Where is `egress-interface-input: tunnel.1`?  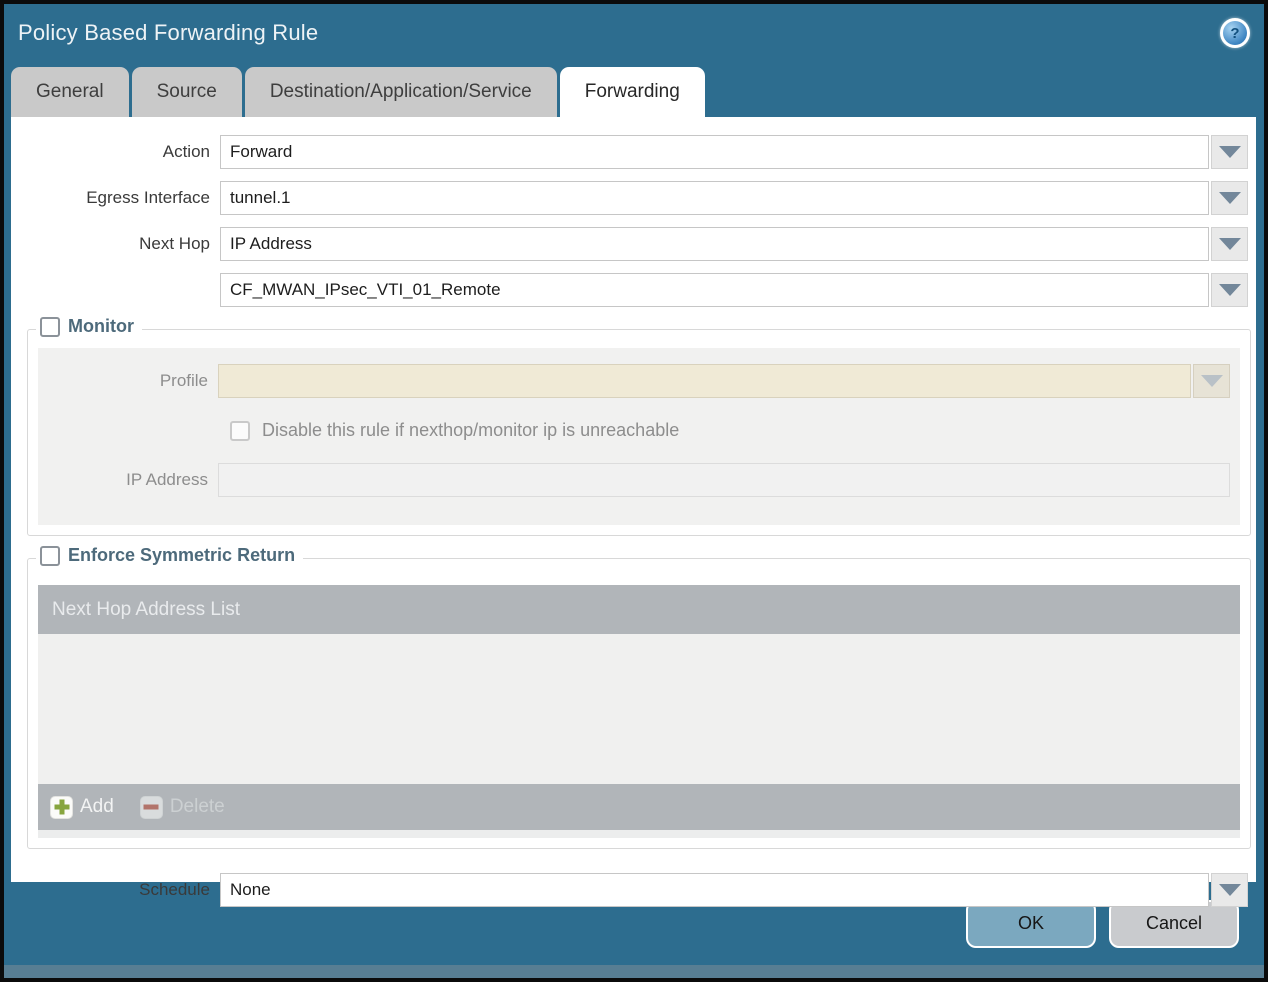 egress-interface-input: tunnel.1 is located at coordinates (714, 198).